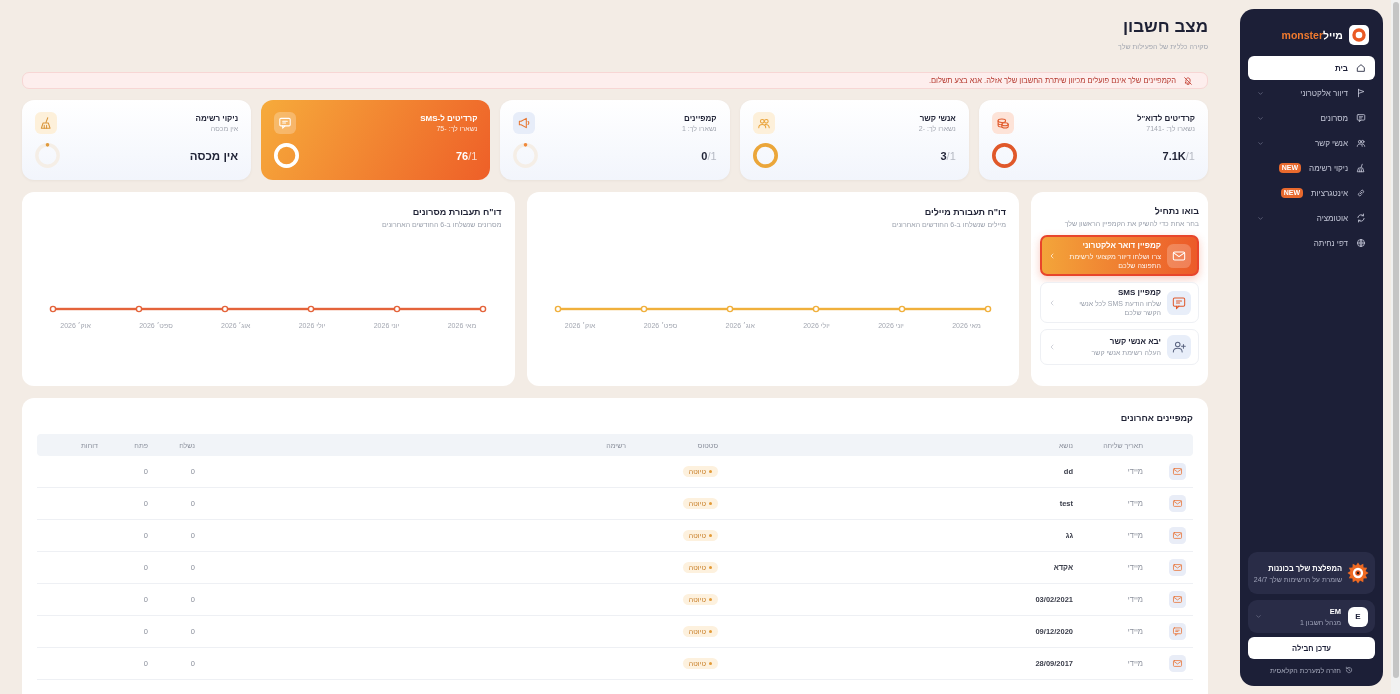  What do you see at coordinates (1156, 418) in the screenshot?
I see `section-title: קמפיינים אחרונים` at bounding box center [1156, 418].